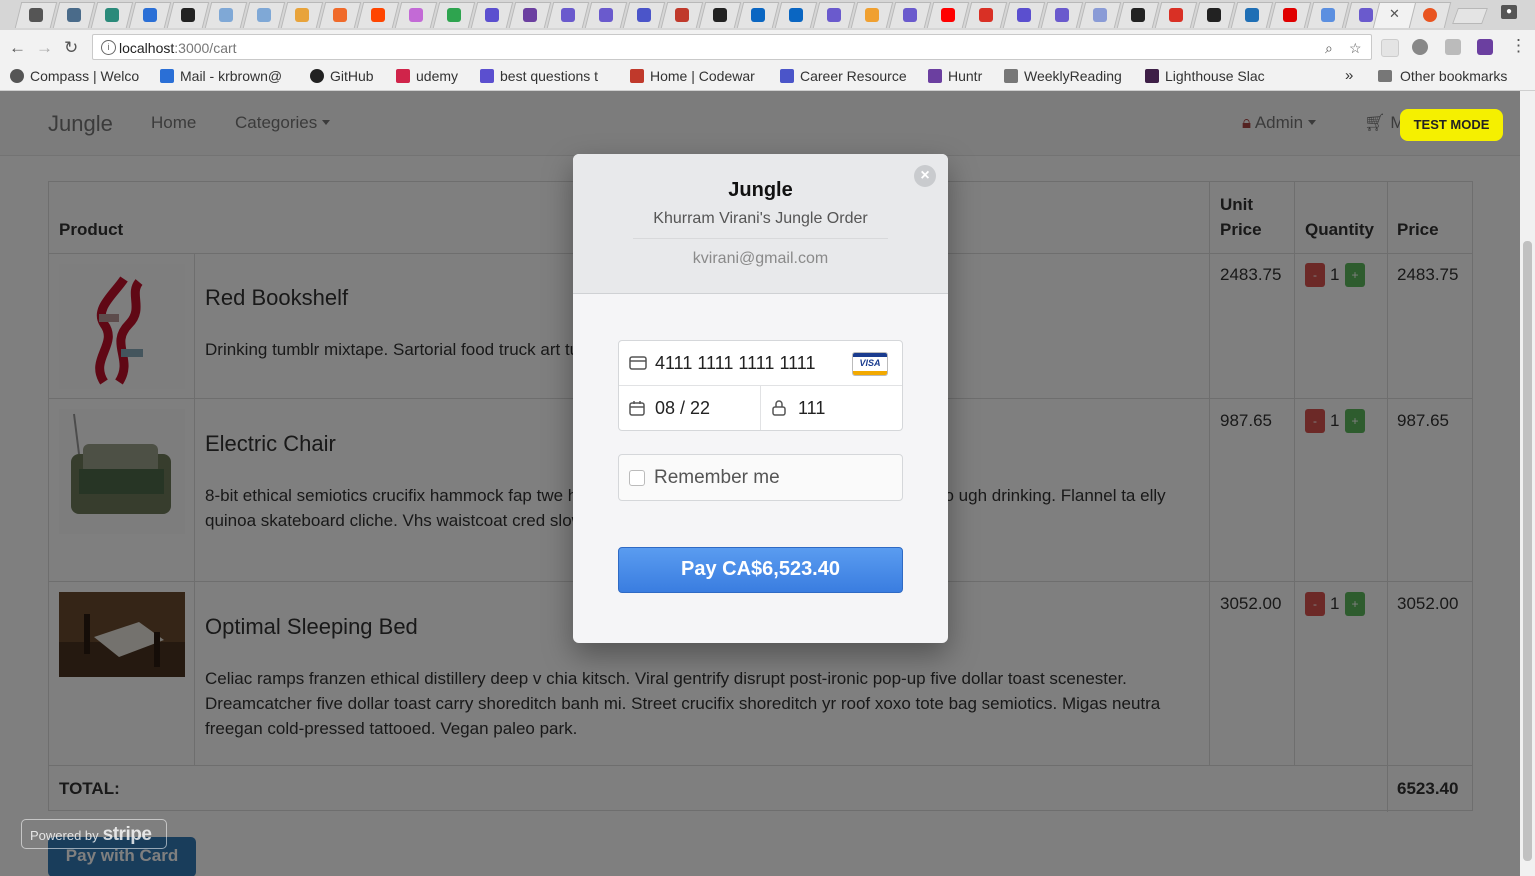  What do you see at coordinates (637, 76) in the screenshot?
I see `codewars-icon` at bounding box center [637, 76].